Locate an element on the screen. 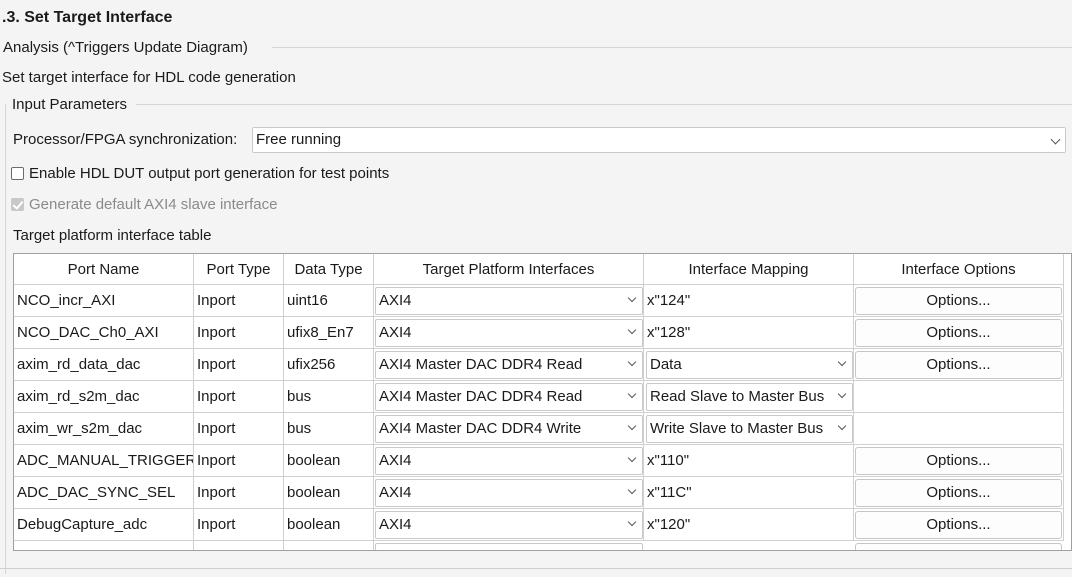 The width and height of the screenshot is (1072, 577). interface-mapping-value: Read Slave to Master Bus is located at coordinates (737, 396).